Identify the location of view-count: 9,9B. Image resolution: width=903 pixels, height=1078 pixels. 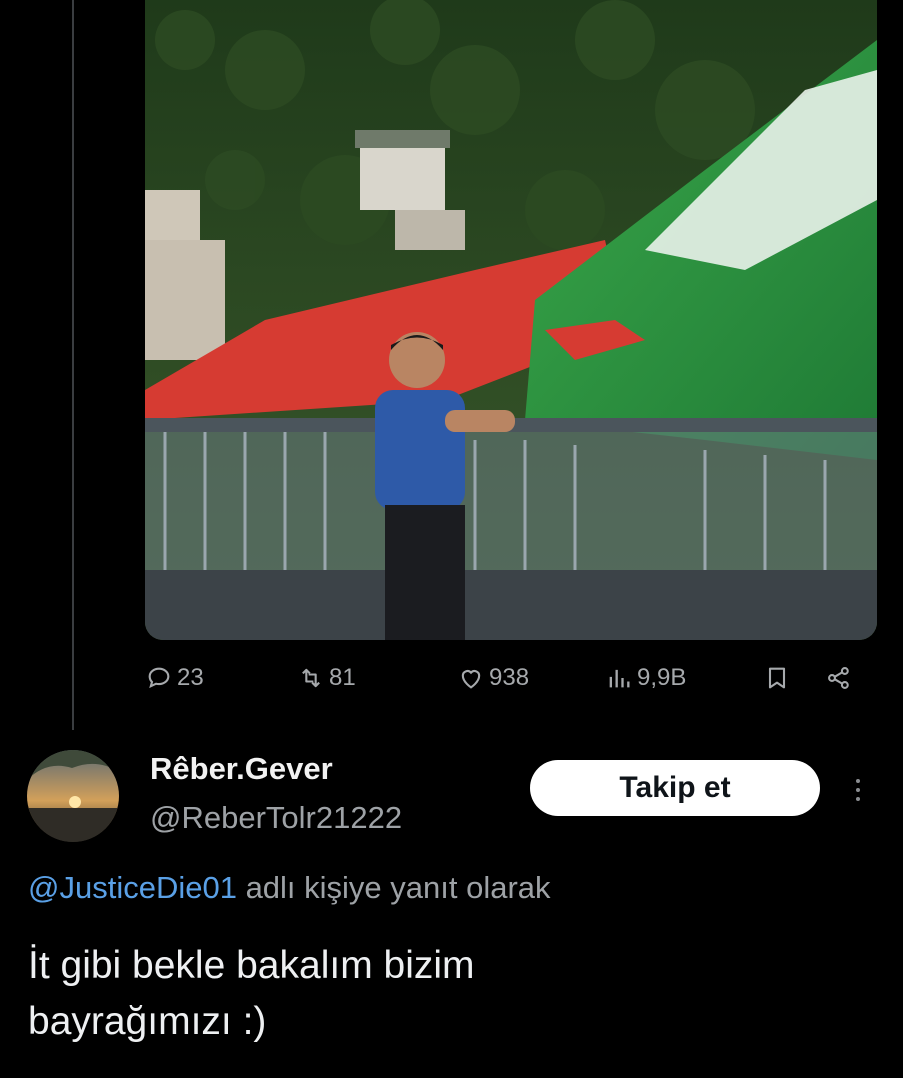
(662, 677).